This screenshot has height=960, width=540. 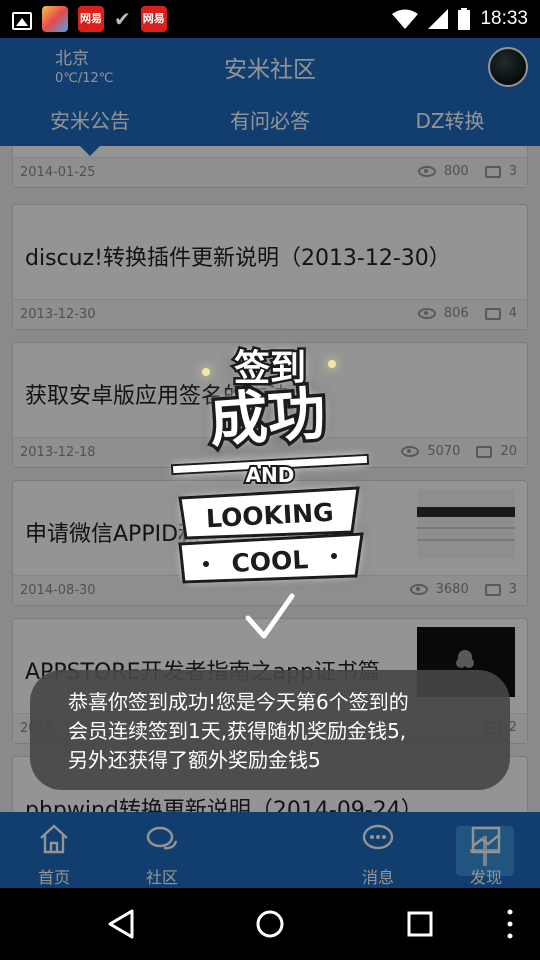 What do you see at coordinates (270, 561) in the screenshot?
I see `badge-text-cool: COOL` at bounding box center [270, 561].